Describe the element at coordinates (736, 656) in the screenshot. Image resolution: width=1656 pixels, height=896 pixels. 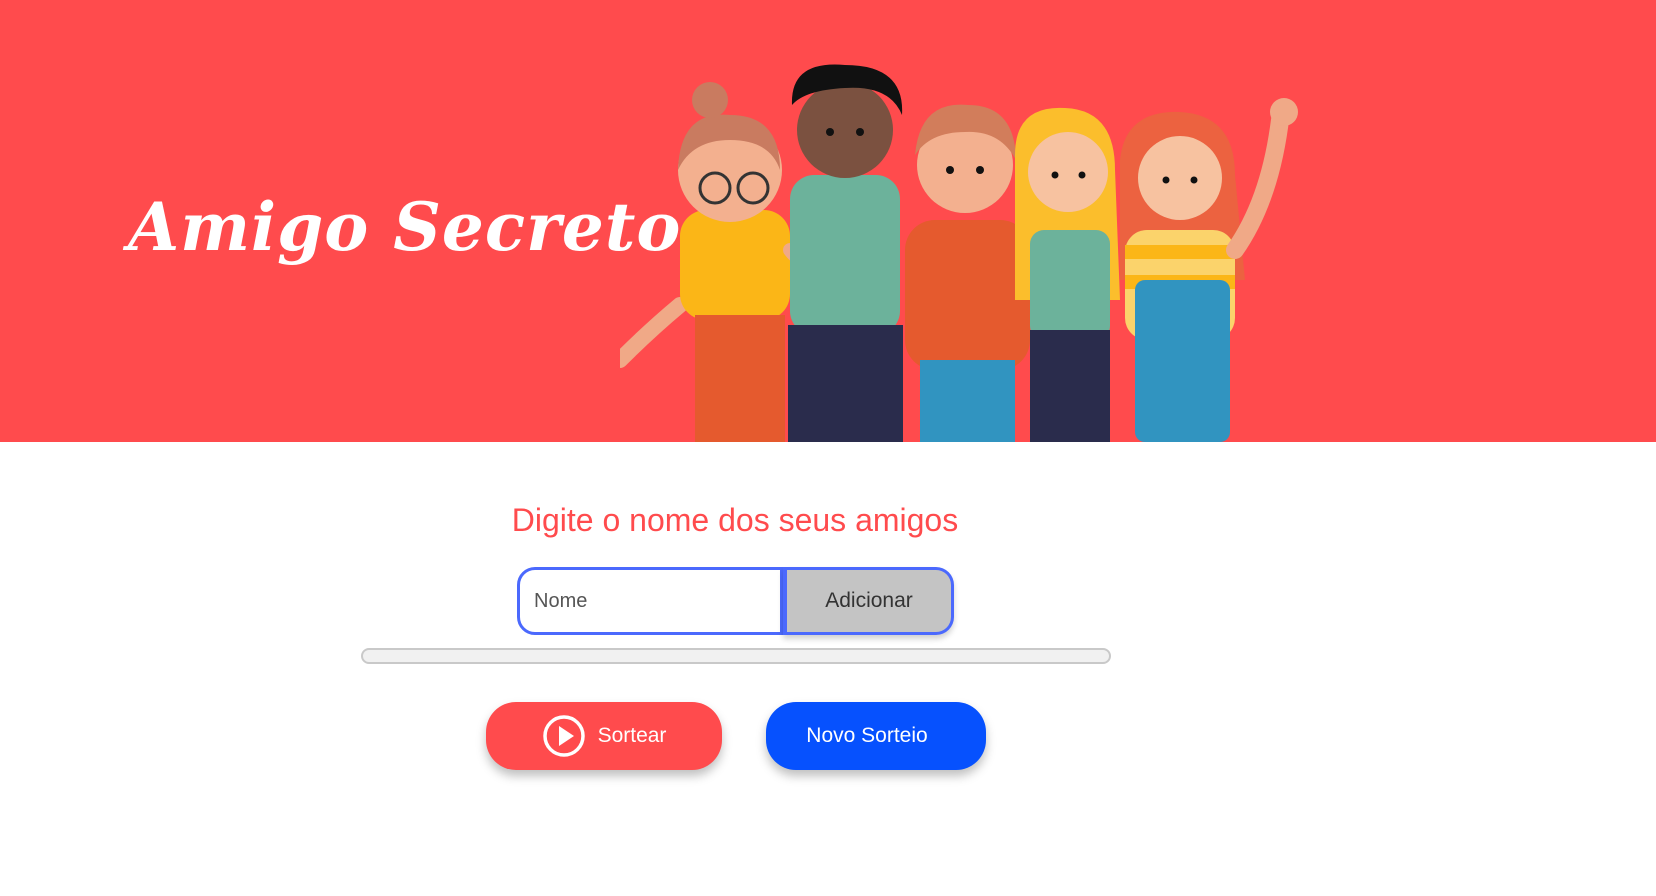
I see `friends-list` at that location.